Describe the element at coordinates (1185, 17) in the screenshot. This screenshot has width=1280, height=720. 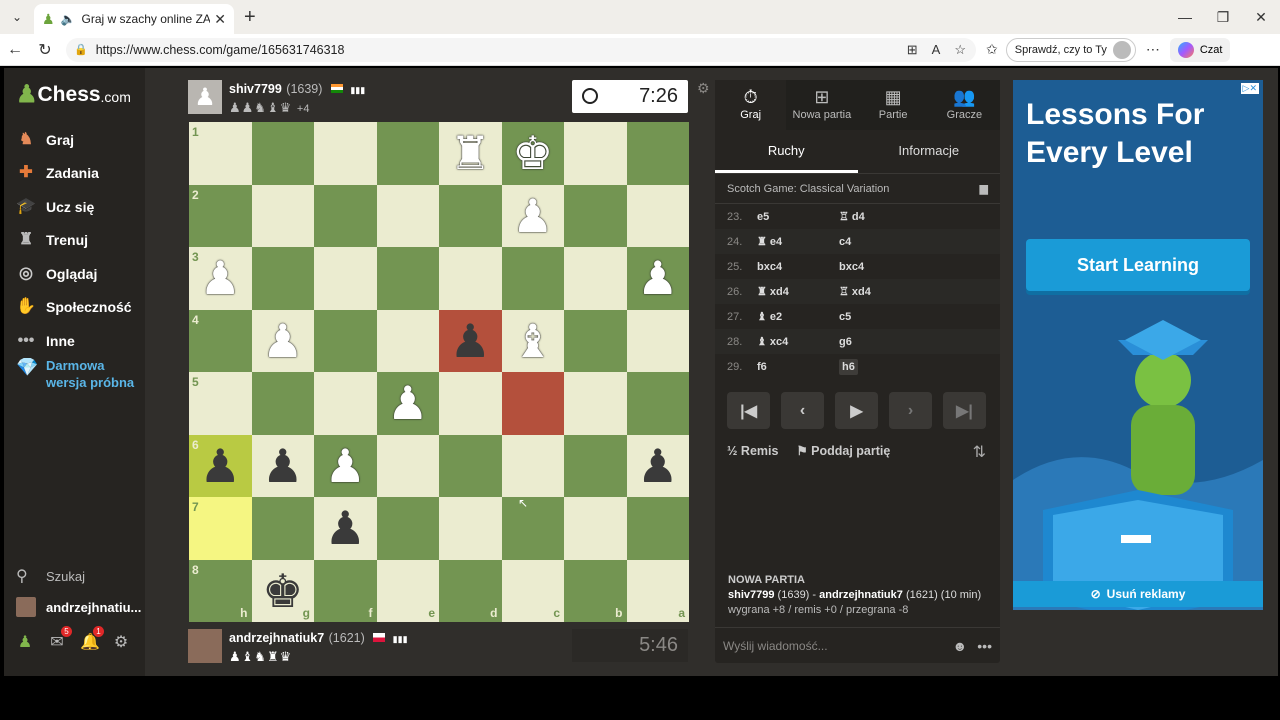
I see `minimize-icon: —` at that location.